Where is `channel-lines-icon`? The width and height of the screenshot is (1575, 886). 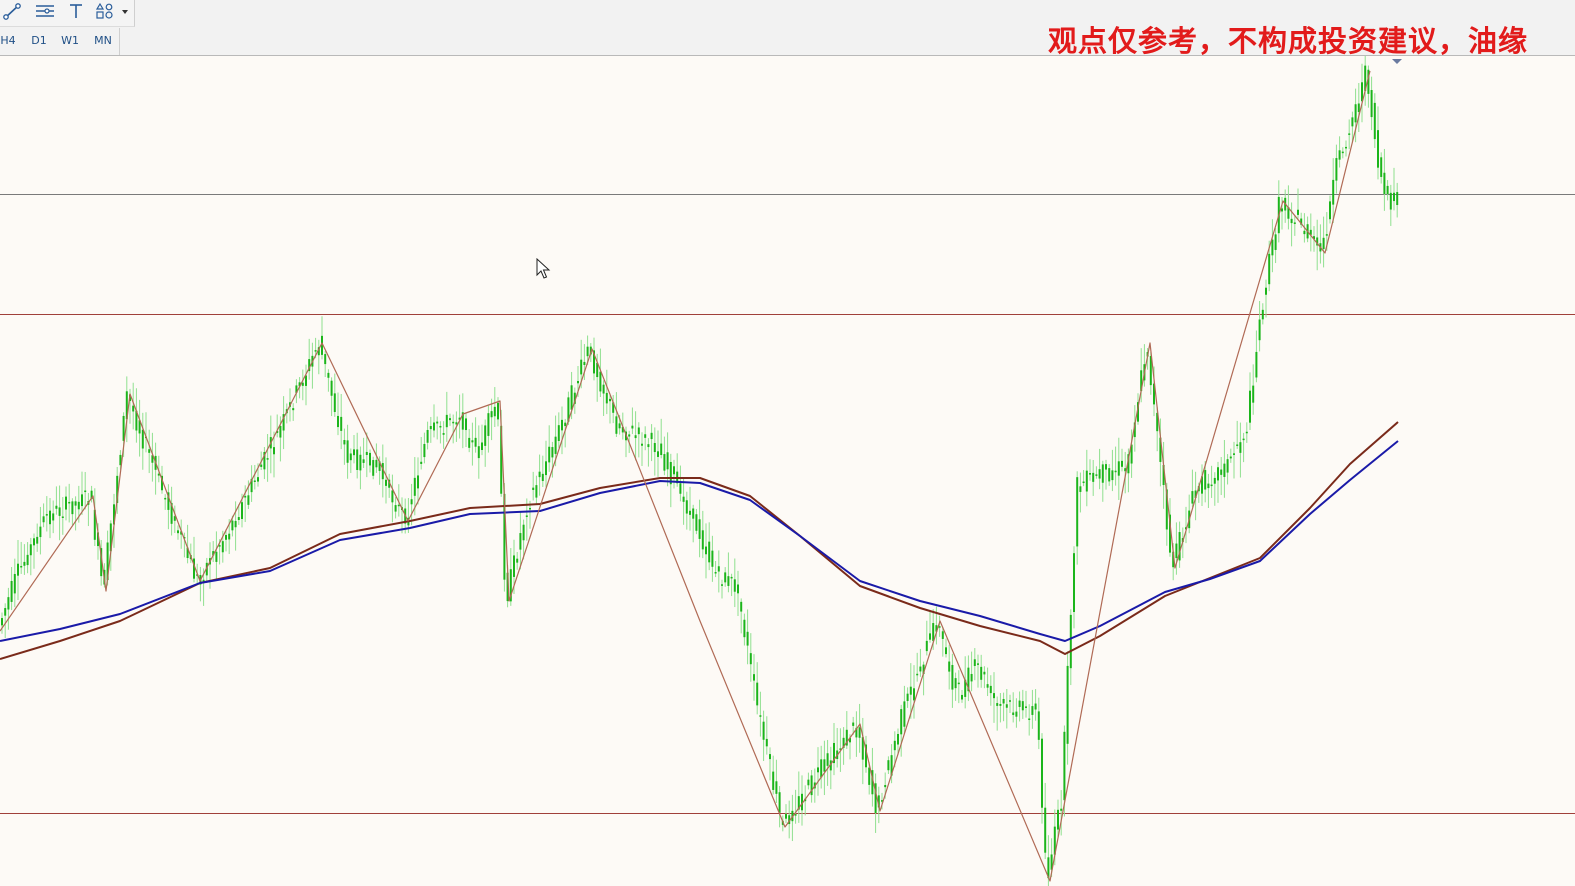
channel-lines-icon is located at coordinates (45, 12).